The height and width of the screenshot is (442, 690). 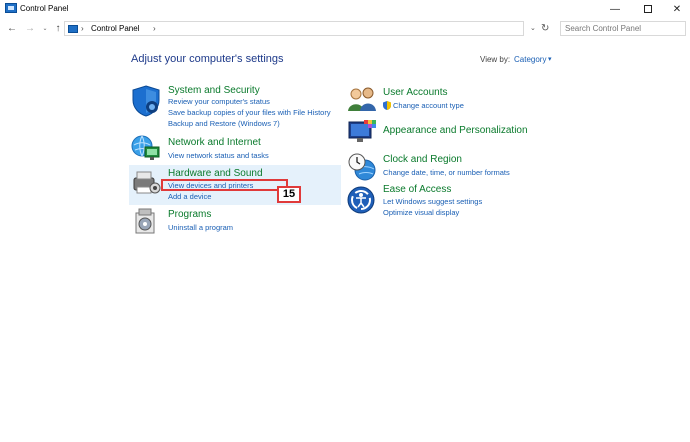 What do you see at coordinates (147, 182) in the screenshot?
I see `printer-speaker-icon` at bounding box center [147, 182].